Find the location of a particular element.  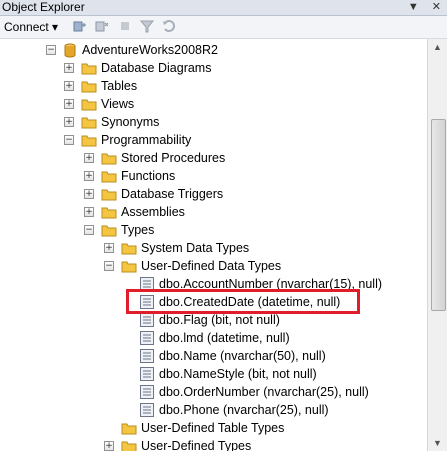

filter-icon is located at coordinates (147, 26).